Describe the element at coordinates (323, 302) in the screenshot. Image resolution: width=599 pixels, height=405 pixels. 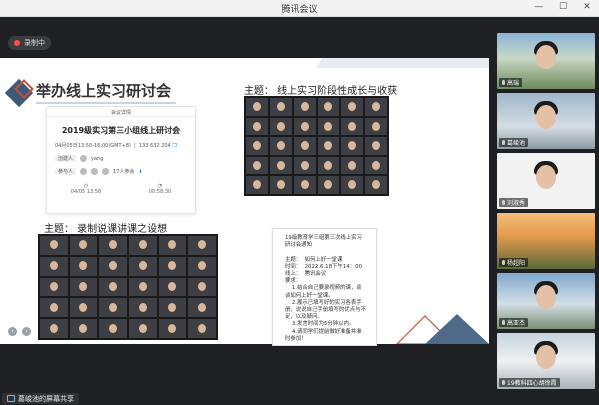
I see `notice-line: 2.展示已填写好的实习各表手` at that location.